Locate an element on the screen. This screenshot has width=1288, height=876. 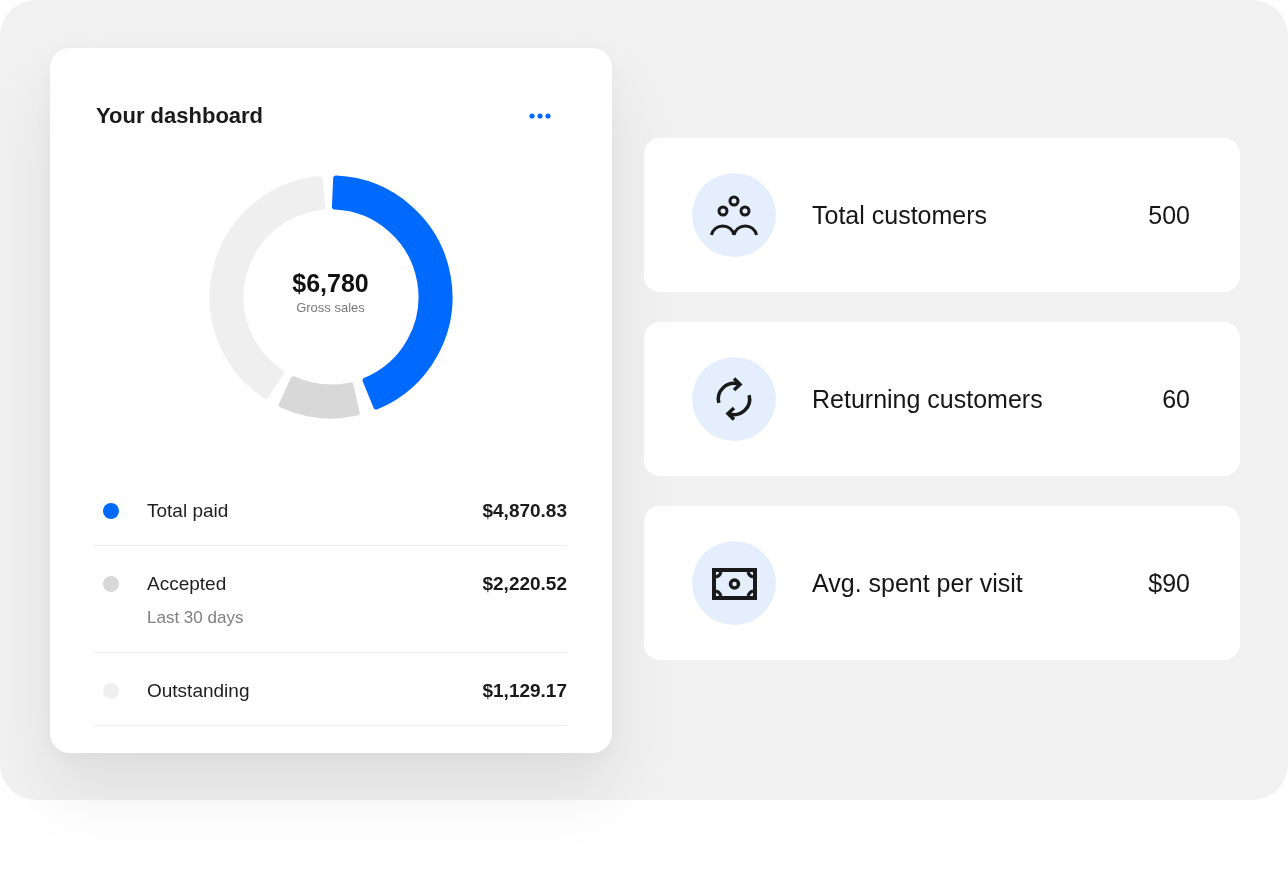
legend-value: $4,870.83 is located at coordinates (524, 510).